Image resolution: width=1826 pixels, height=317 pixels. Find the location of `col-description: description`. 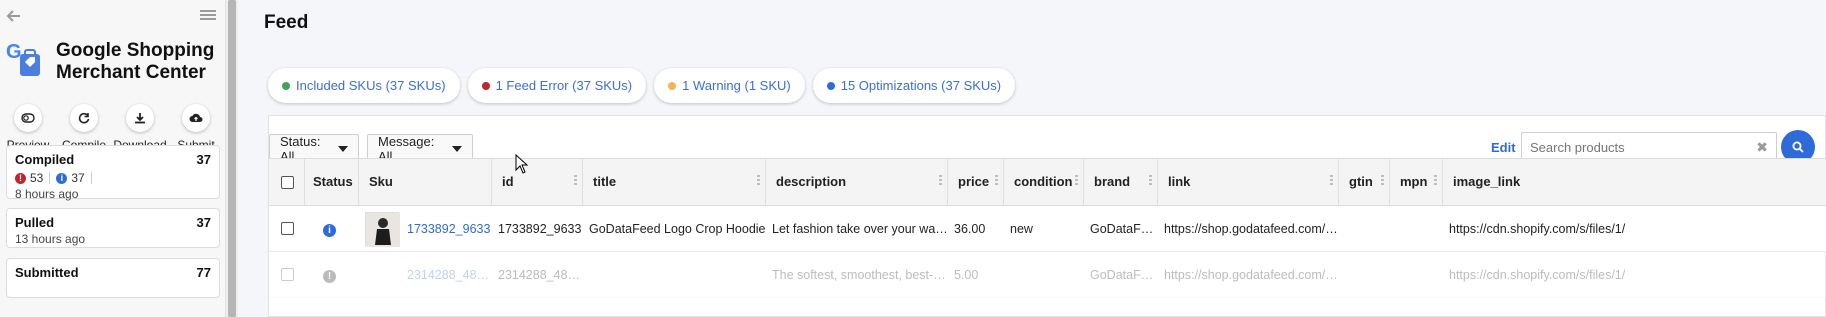

col-description: description is located at coordinates (857, 182).